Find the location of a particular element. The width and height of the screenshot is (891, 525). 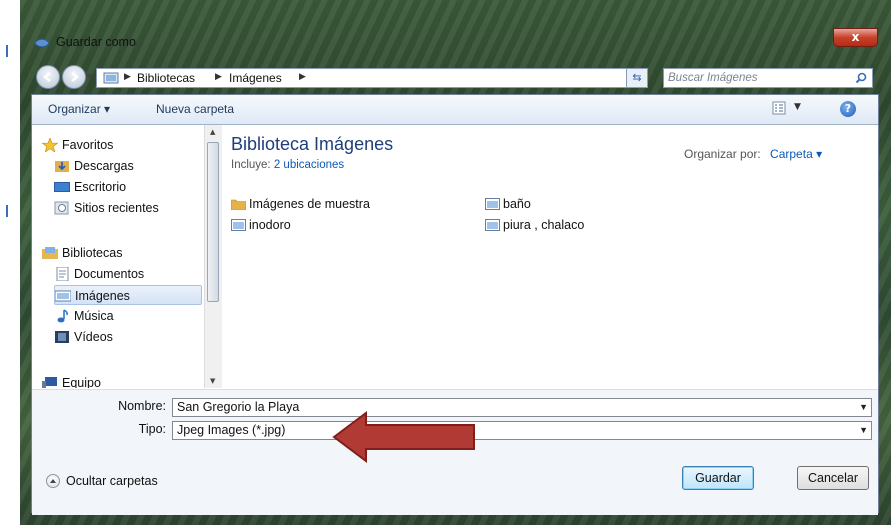

save-dialog-icon is located at coordinates (42, 43).